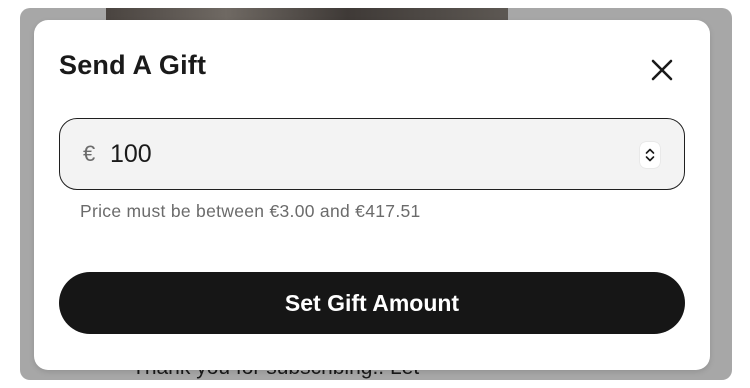  I want to click on stepper-icon, so click(650, 155).